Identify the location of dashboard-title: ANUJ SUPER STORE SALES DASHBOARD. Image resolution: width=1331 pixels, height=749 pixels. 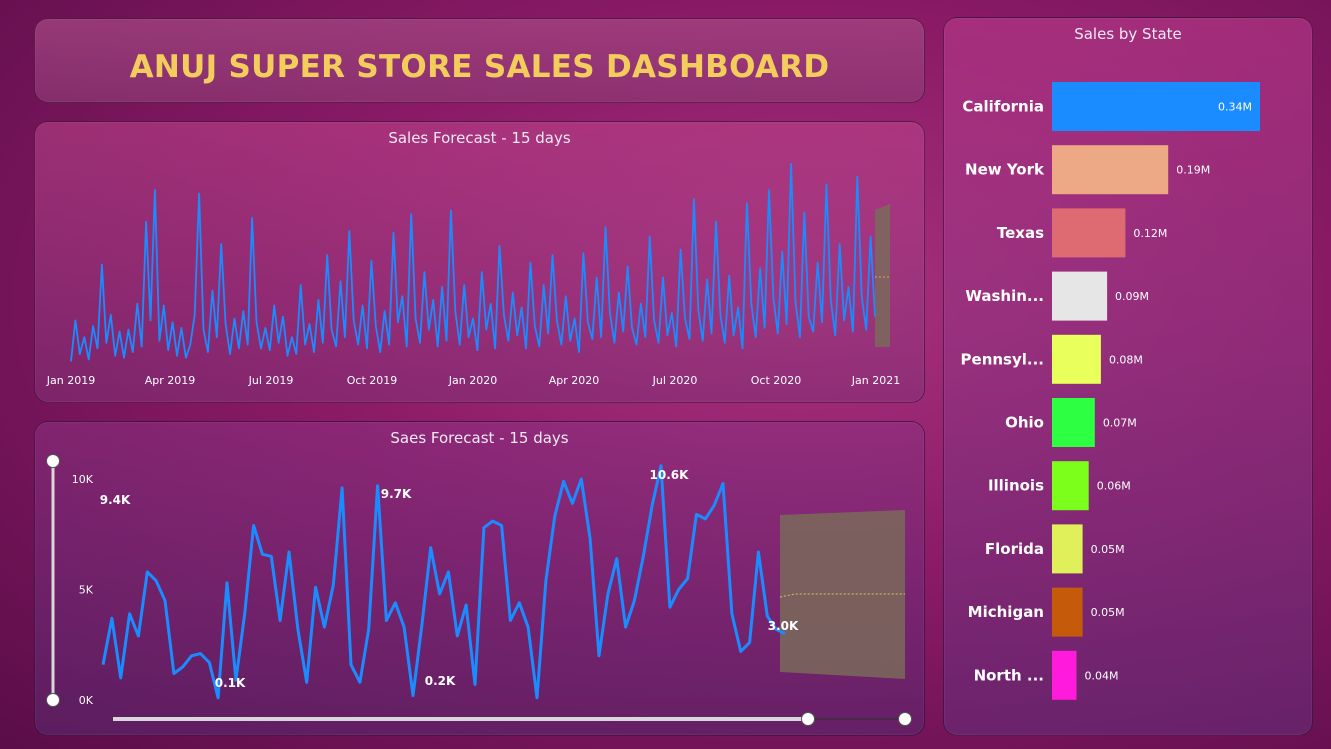
(479, 67).